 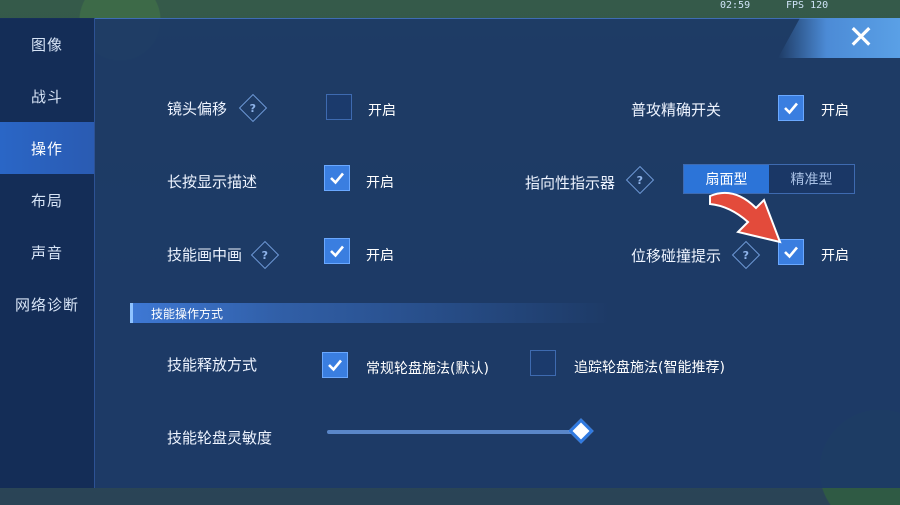 What do you see at coordinates (676, 110) in the screenshot?
I see `precise-attack-label: 普攻精确开关` at bounding box center [676, 110].